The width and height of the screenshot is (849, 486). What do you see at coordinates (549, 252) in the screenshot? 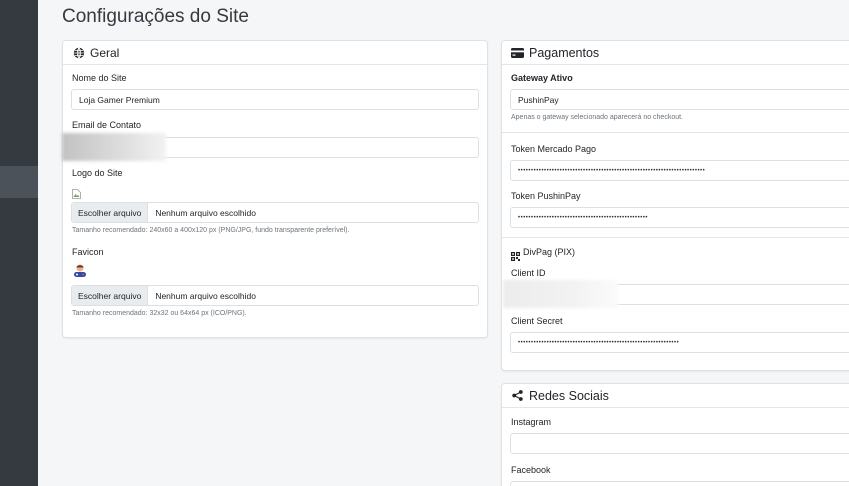
I see `divpag-title: DivPag (PIX)` at bounding box center [549, 252].